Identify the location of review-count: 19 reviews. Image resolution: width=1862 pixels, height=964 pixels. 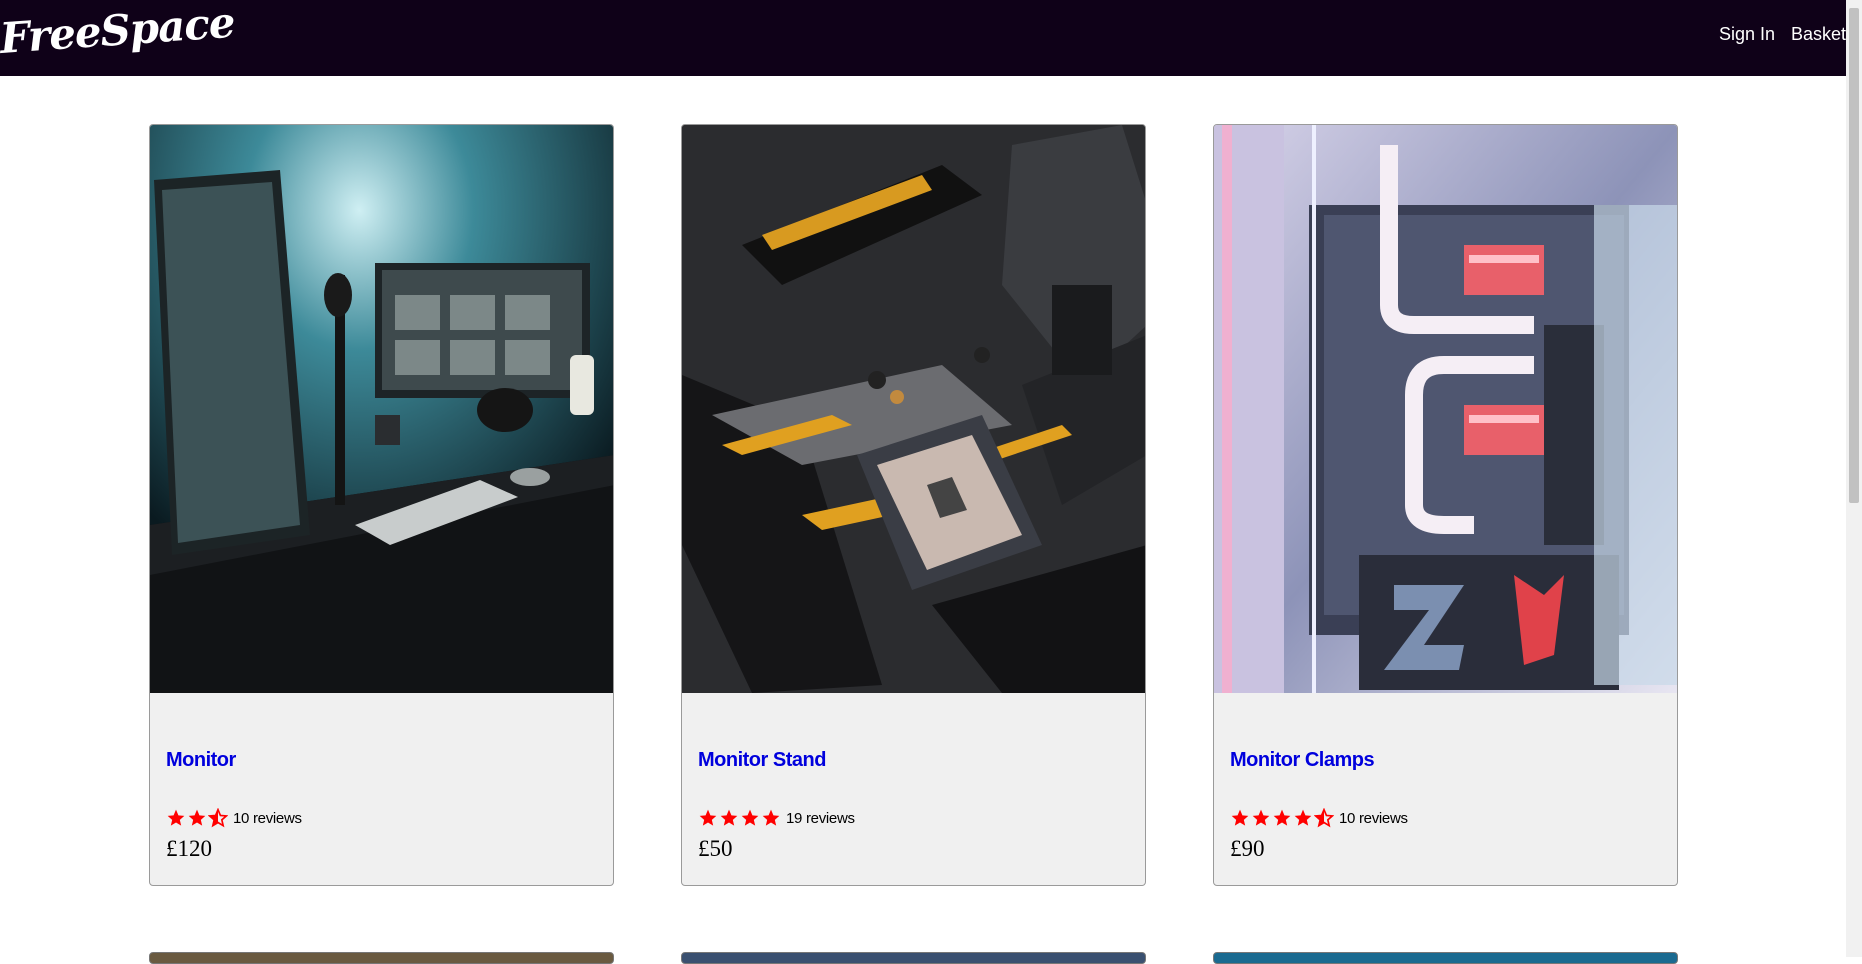
(820, 818).